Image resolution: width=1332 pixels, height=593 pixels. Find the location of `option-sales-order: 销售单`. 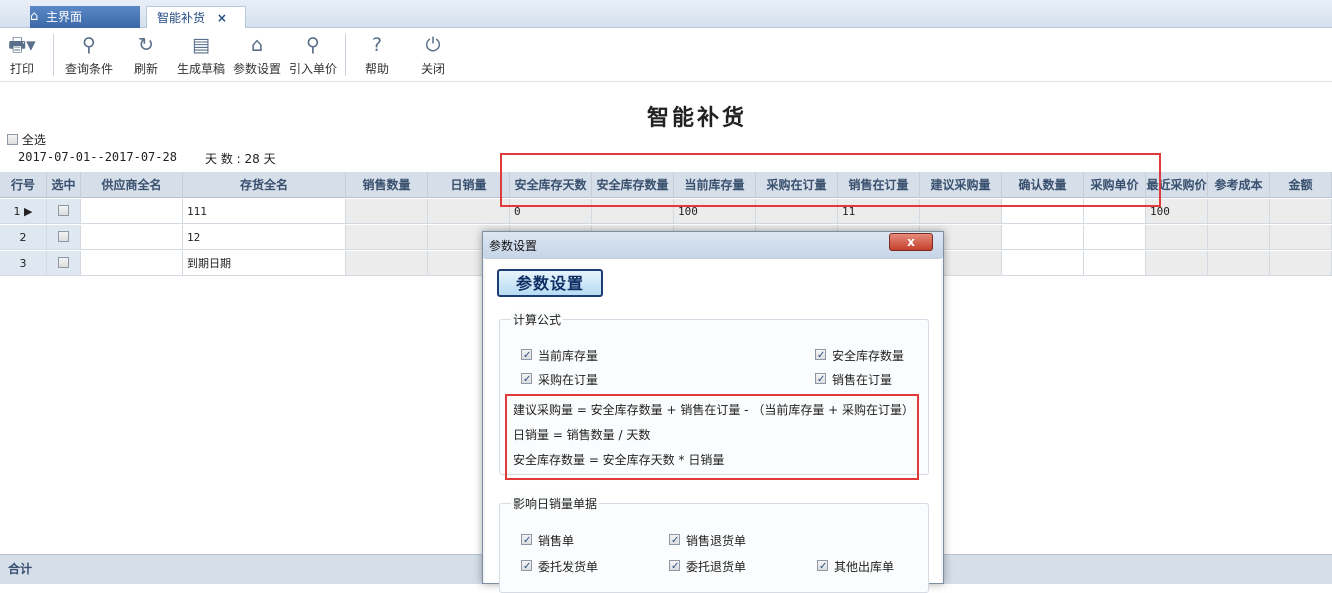

option-sales-order: 销售单 is located at coordinates (547, 540).